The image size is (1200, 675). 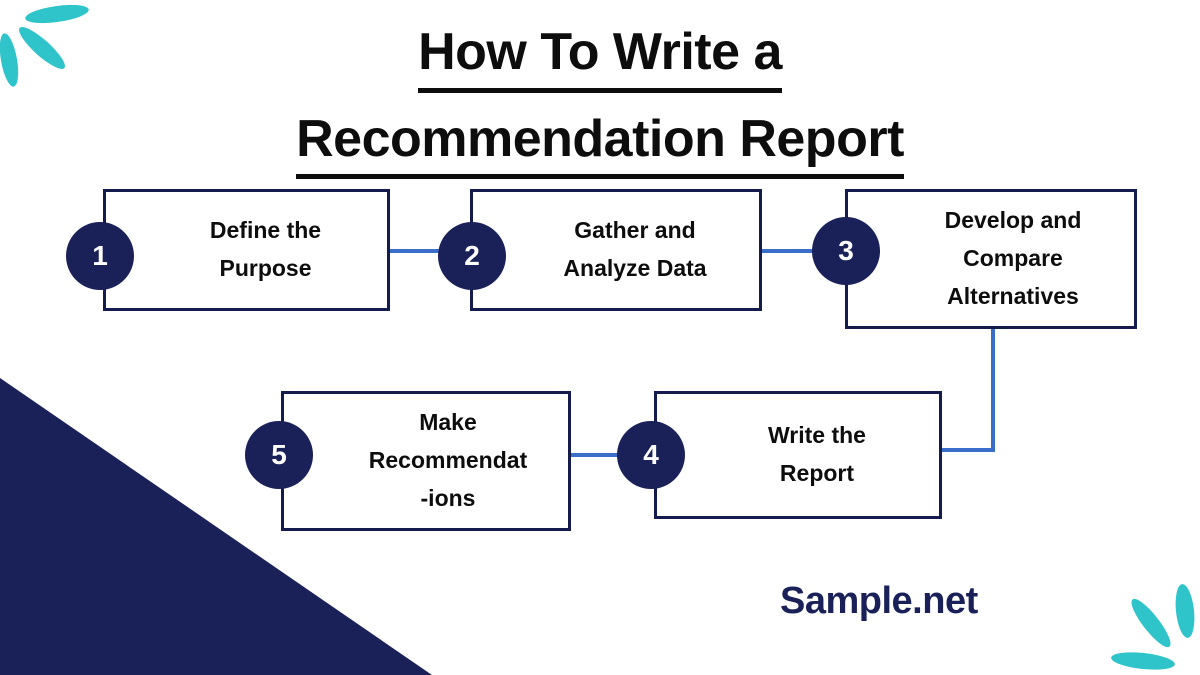 I want to click on step-label-5: Make Recommendat -ions, so click(x=448, y=460).